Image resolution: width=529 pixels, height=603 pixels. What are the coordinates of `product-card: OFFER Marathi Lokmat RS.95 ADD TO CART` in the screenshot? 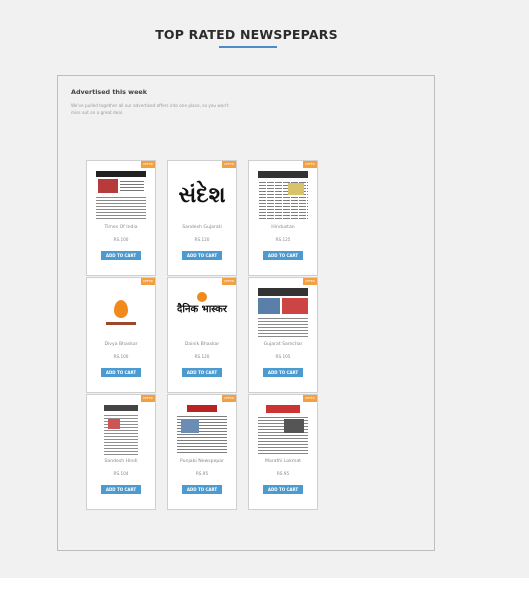 It's located at (283, 452).